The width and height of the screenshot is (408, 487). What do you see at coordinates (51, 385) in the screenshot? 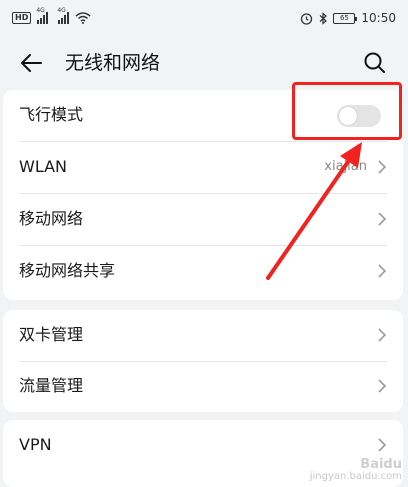
I see `data-usage-label: 流量管理` at bounding box center [51, 385].